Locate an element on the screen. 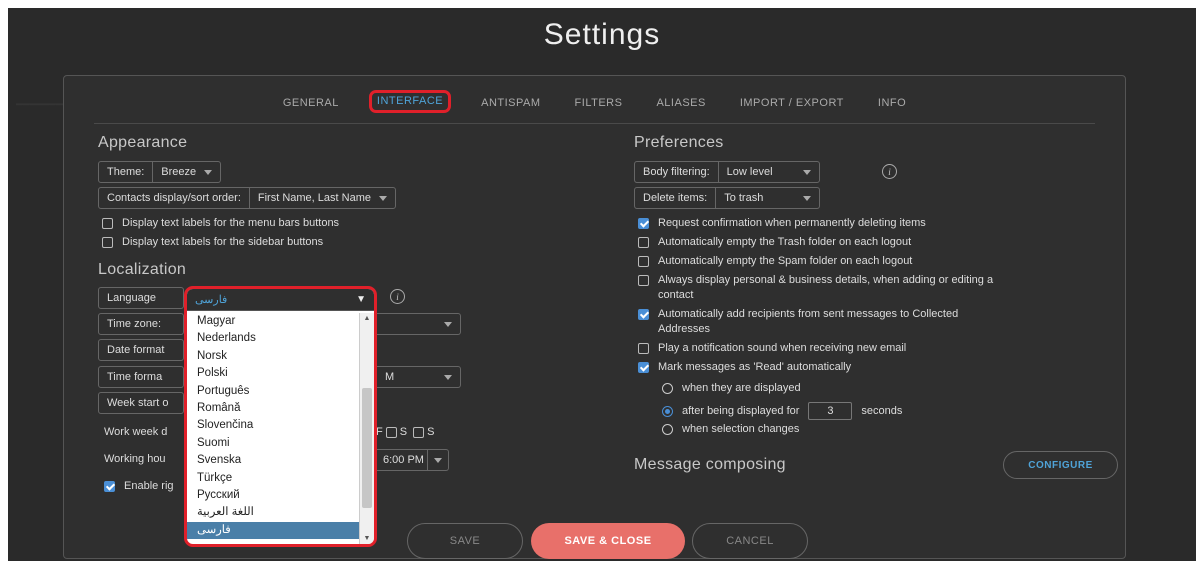  week-start-label: Week start o is located at coordinates (138, 403).